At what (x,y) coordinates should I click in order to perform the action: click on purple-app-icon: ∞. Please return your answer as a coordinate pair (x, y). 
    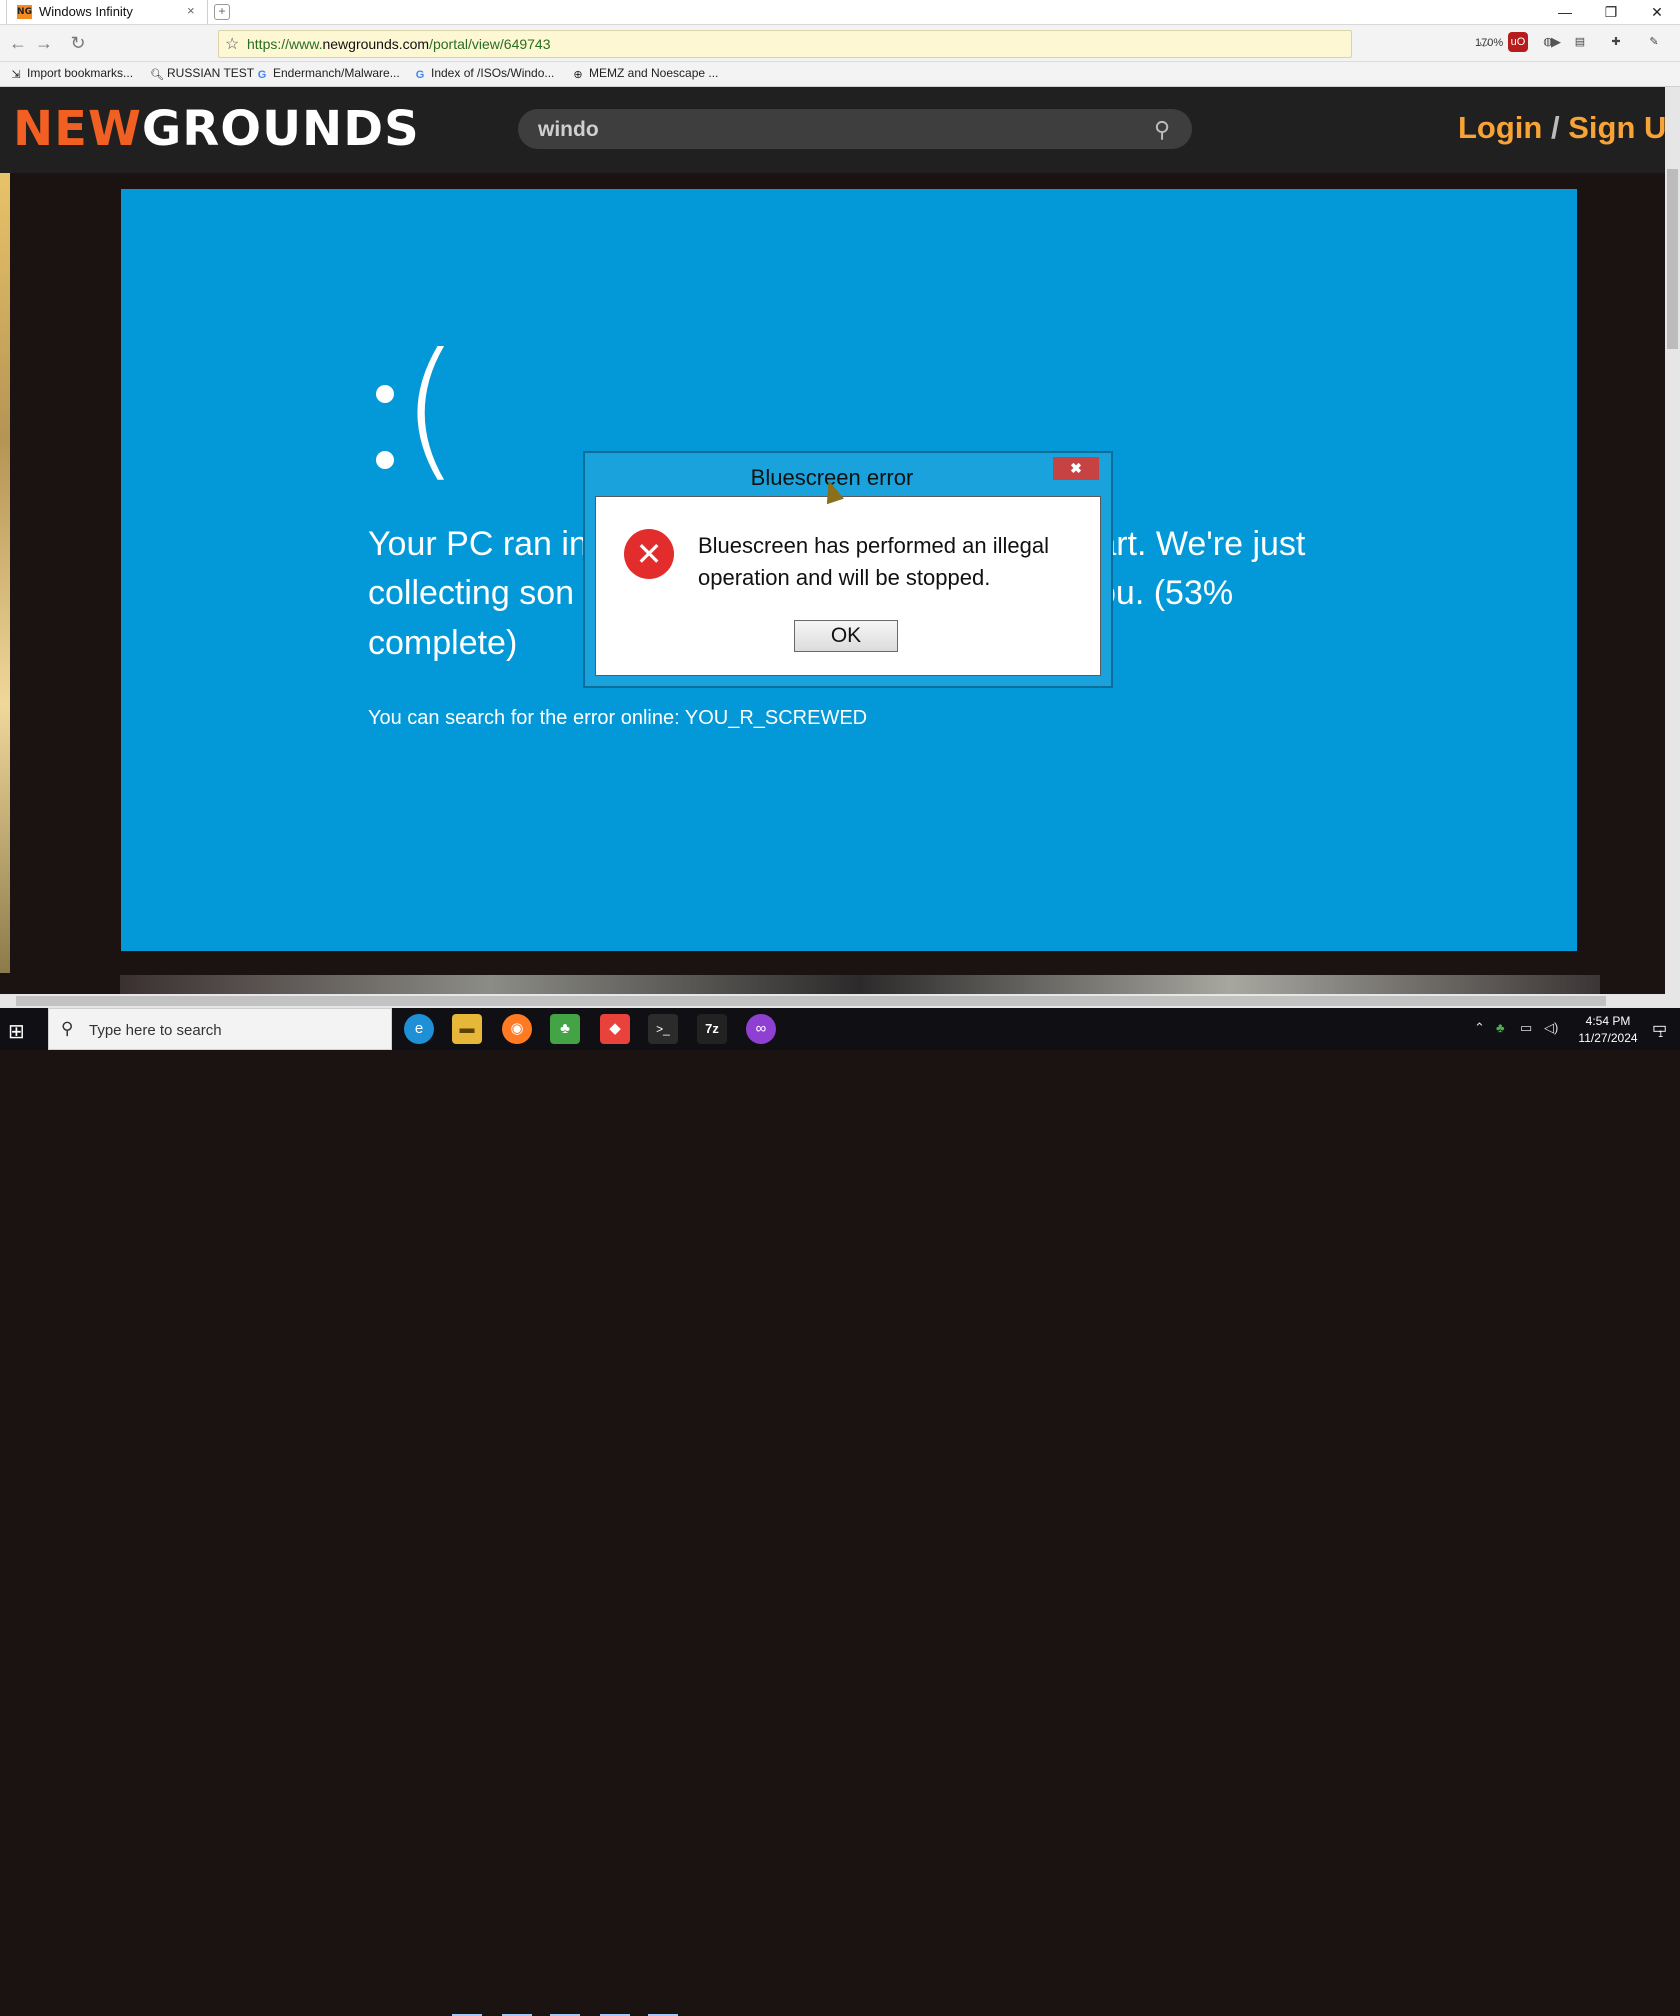
    Looking at the image, I should click on (761, 1029).